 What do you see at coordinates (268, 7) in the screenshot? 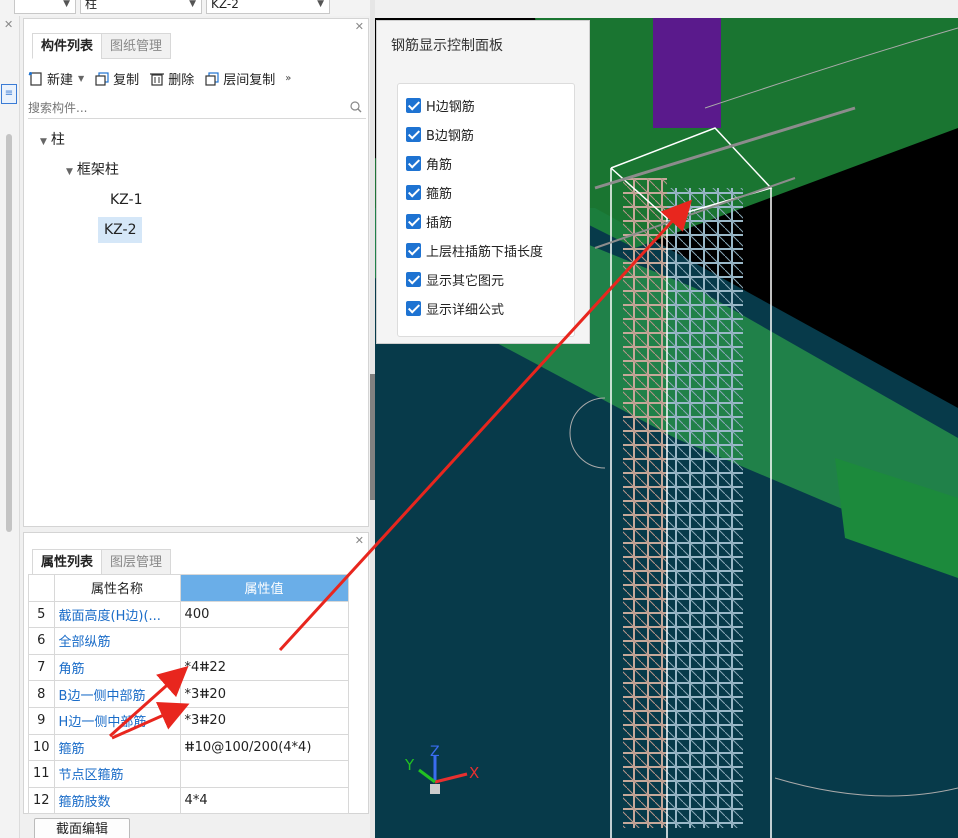
I see `component-selector: KZ-2 ▼` at bounding box center [268, 7].